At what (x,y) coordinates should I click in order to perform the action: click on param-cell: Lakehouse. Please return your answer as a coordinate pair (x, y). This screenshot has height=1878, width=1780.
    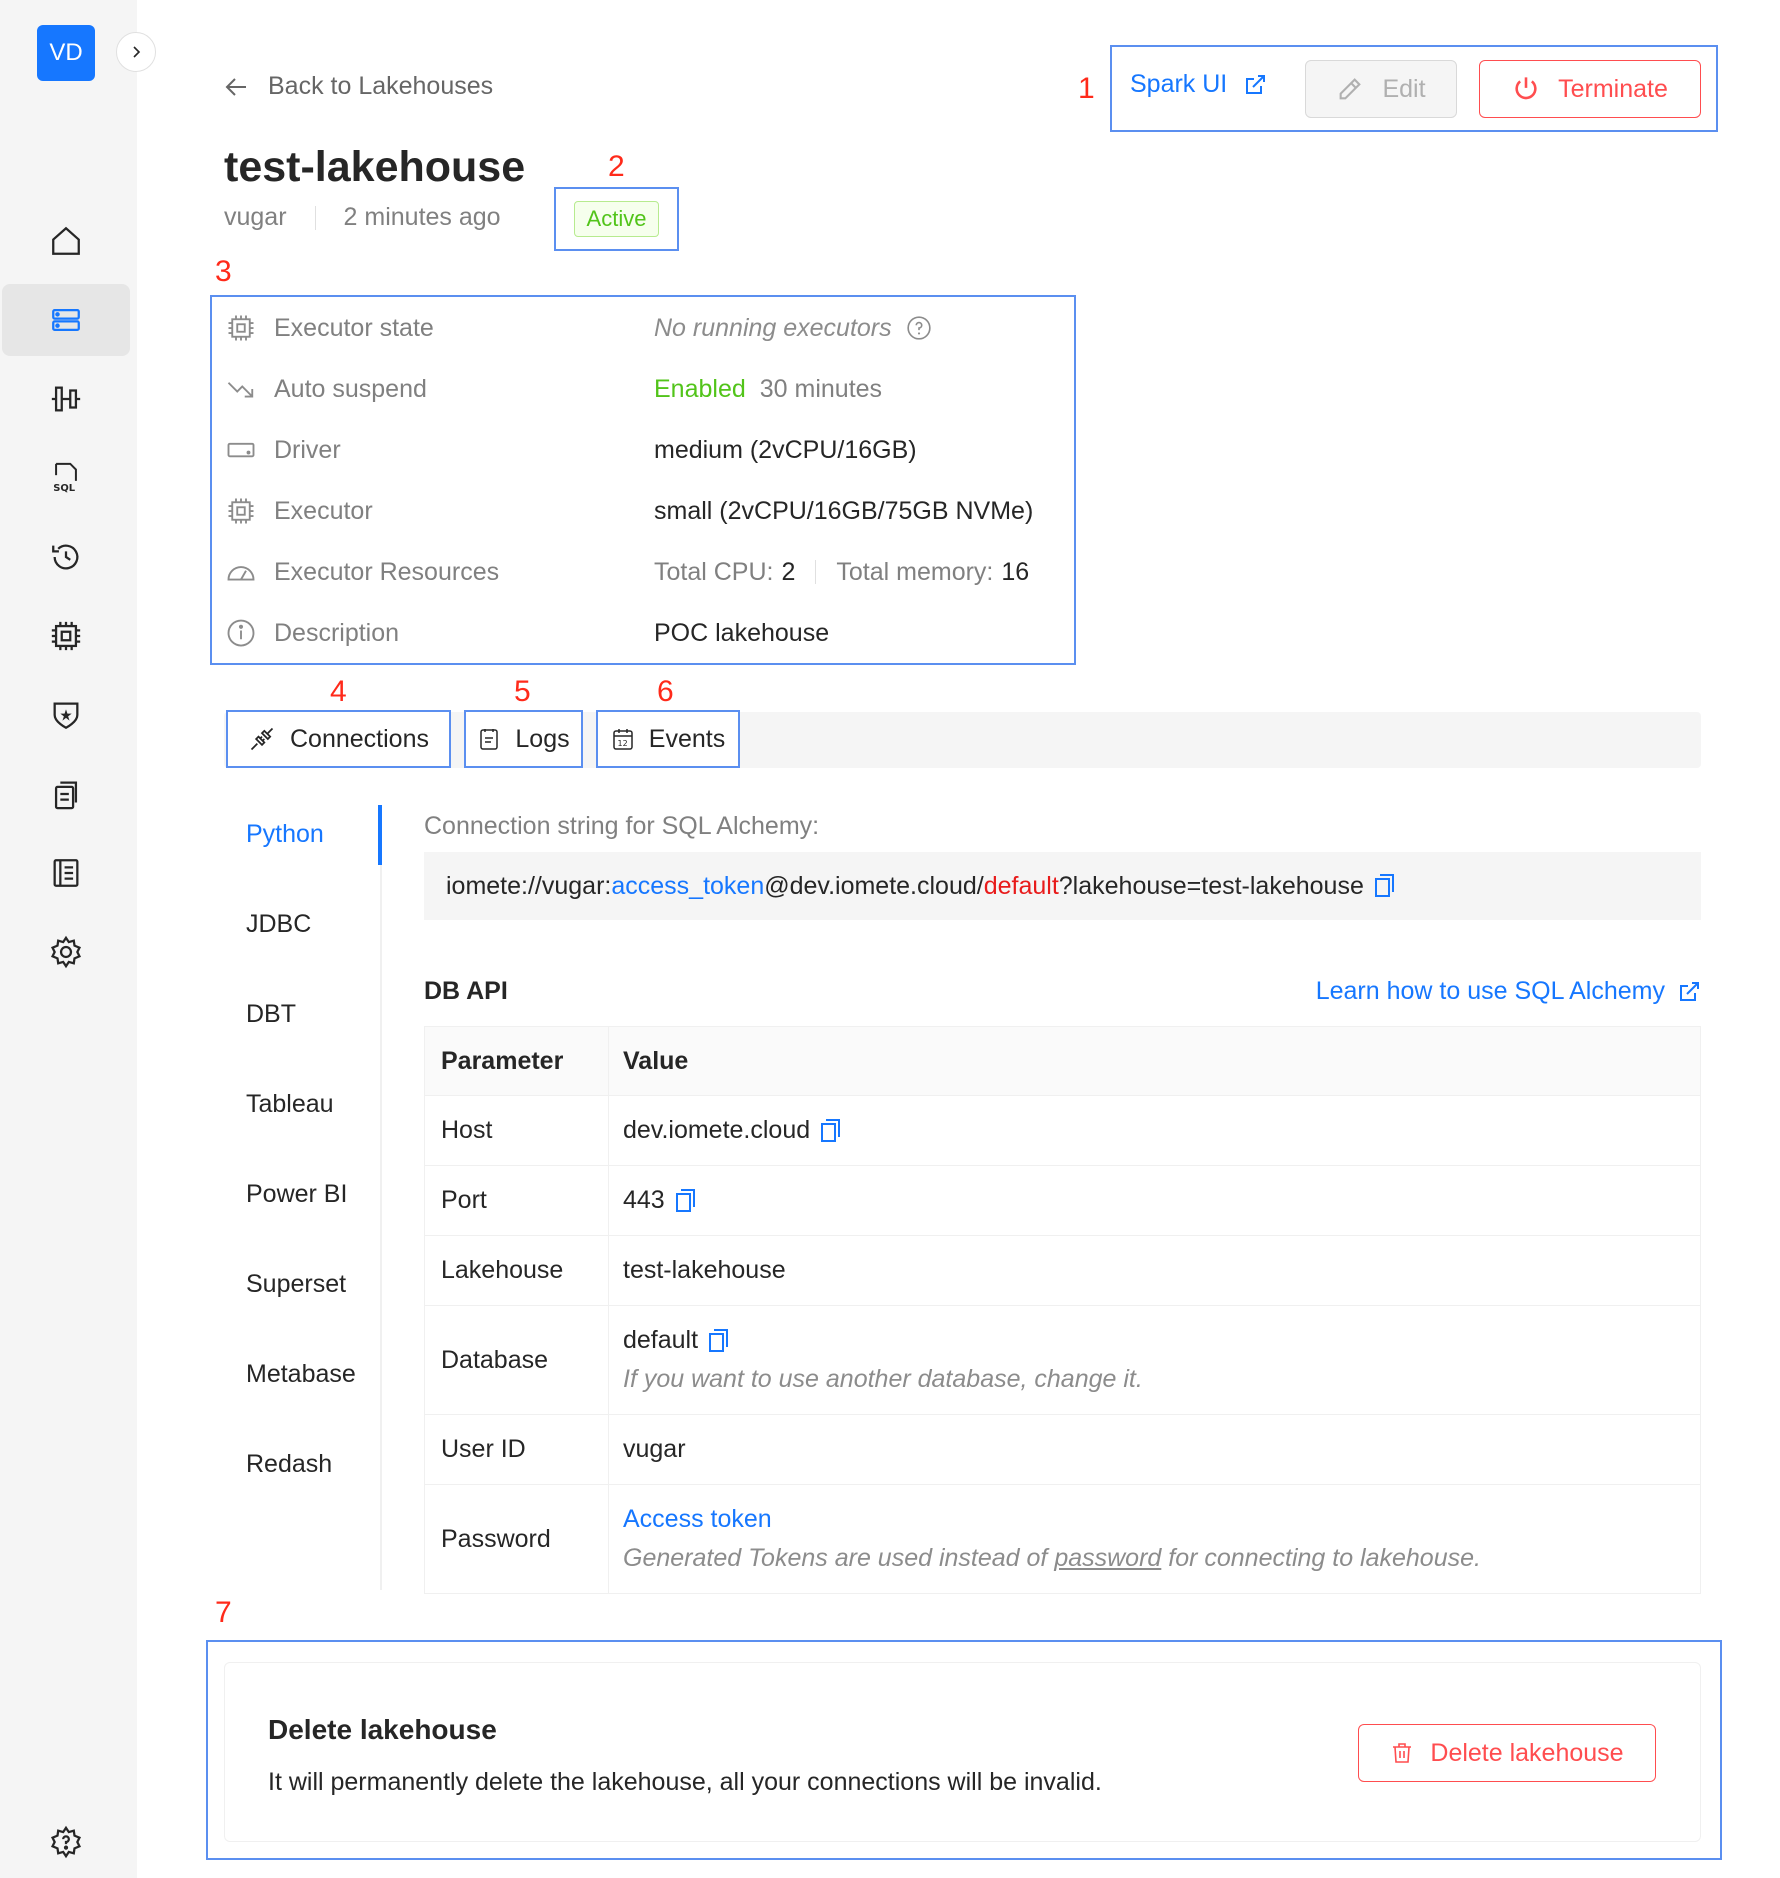
    Looking at the image, I should click on (517, 1270).